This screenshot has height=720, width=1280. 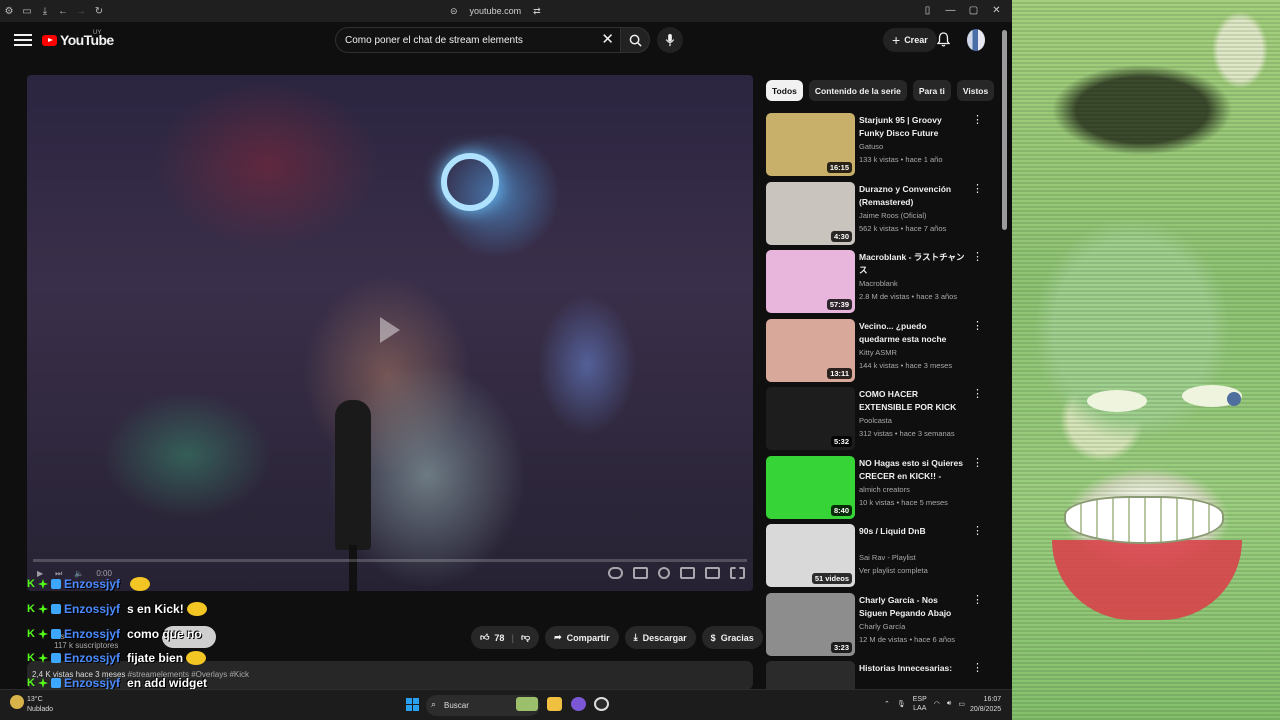 What do you see at coordinates (31, 705) in the screenshot?
I see `weather-widget: 13°C Nublado` at bounding box center [31, 705].